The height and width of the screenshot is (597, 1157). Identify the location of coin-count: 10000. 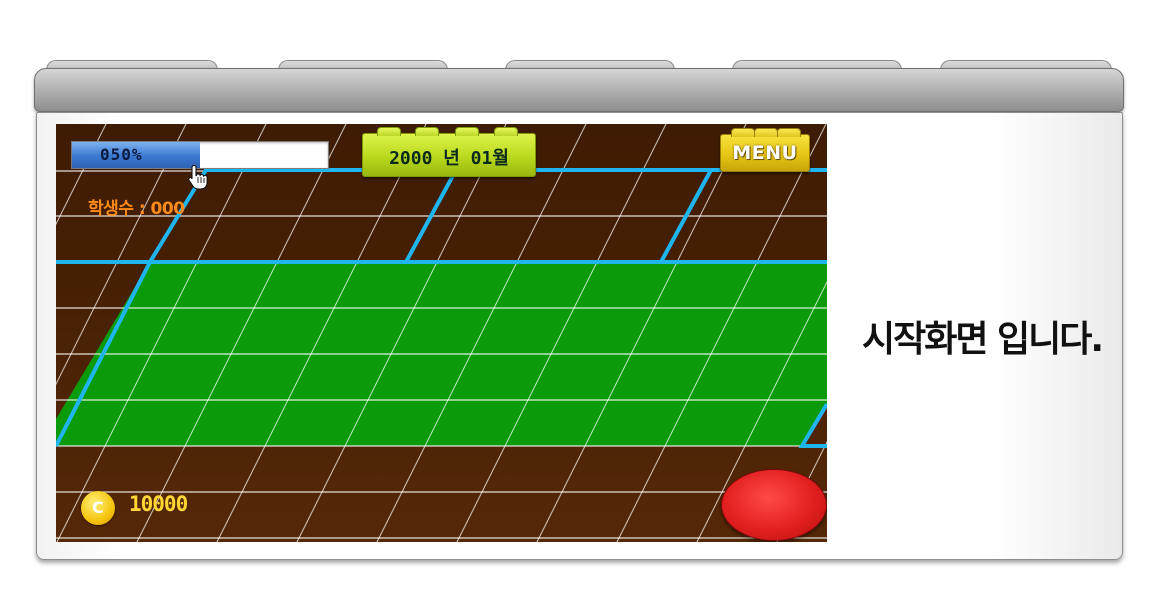
(158, 504).